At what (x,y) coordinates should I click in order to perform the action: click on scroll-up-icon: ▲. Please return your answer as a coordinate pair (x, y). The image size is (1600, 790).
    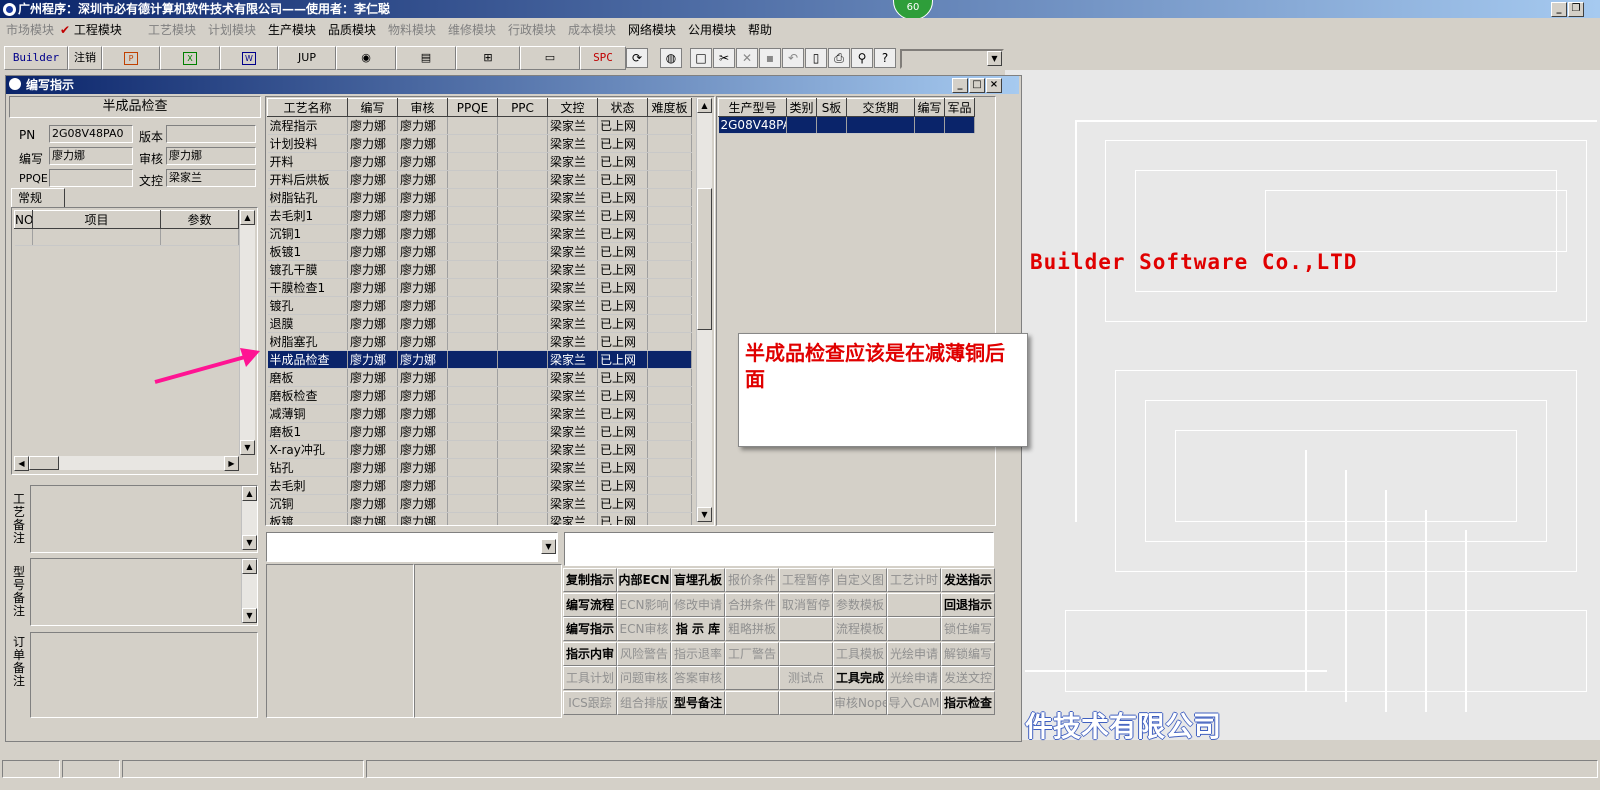
    Looking at the image, I should click on (704, 105).